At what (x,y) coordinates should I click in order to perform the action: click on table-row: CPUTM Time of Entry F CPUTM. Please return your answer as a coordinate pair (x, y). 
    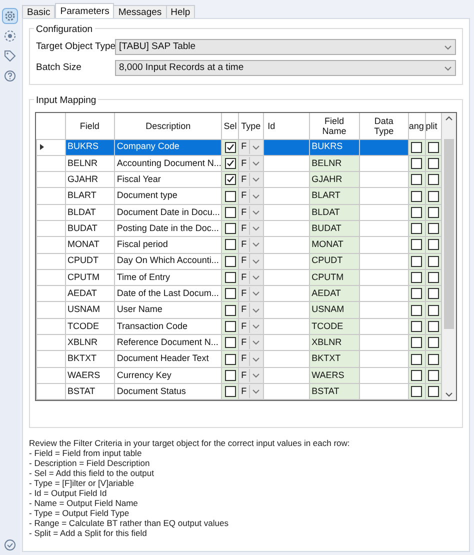
    Looking at the image, I should click on (239, 277).